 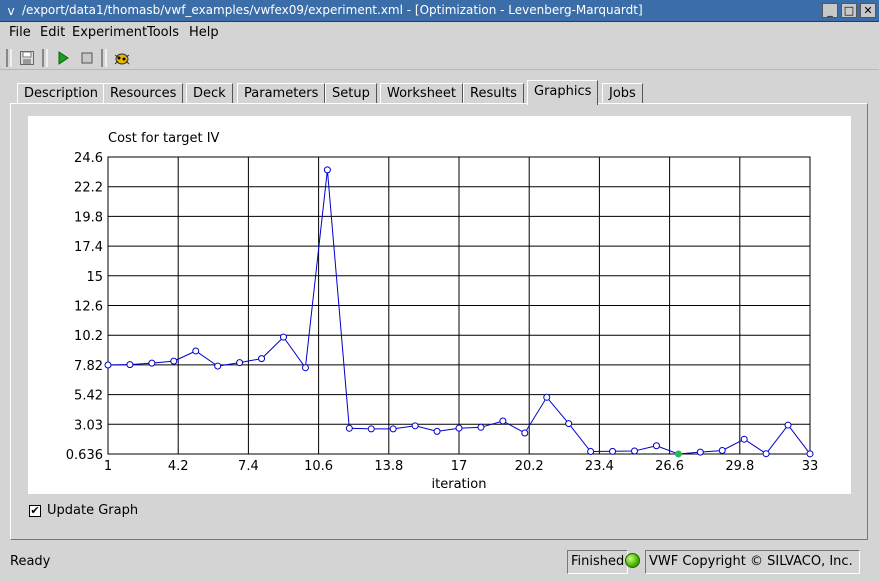 What do you see at coordinates (622, 93) in the screenshot?
I see `tab-jobs: Jobs` at bounding box center [622, 93].